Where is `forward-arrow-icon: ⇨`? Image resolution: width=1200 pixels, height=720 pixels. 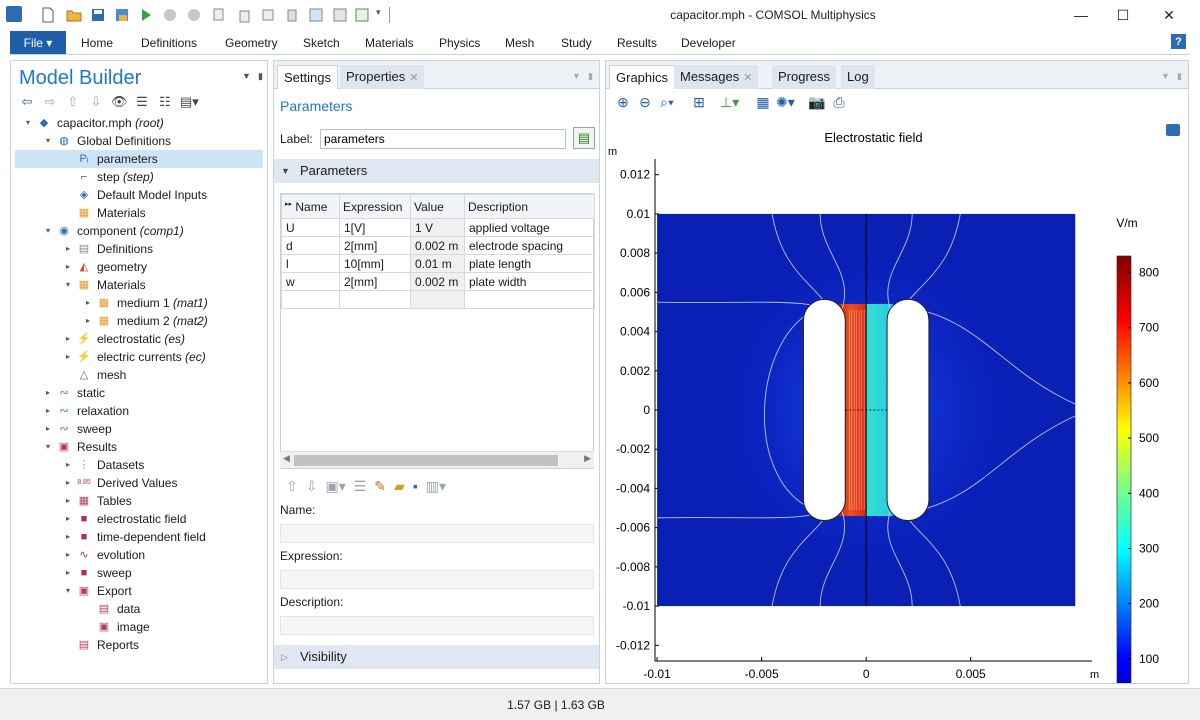 forward-arrow-icon: ⇨ is located at coordinates (50, 102).